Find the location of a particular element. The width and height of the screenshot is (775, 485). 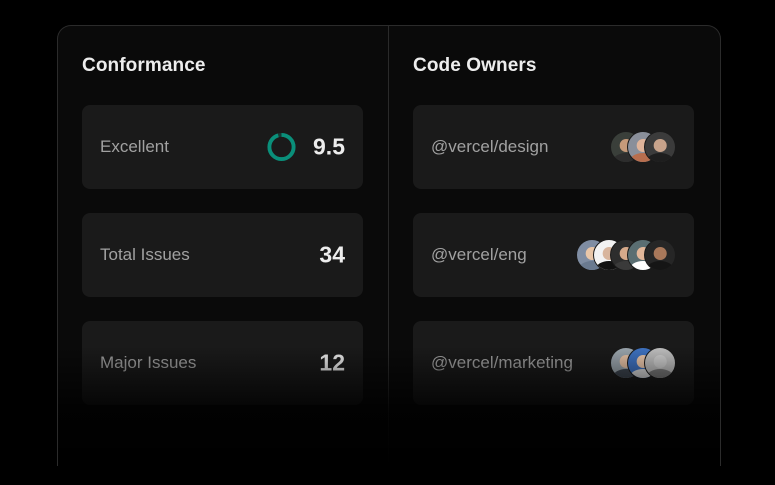

column-divider is located at coordinates (388, 246).